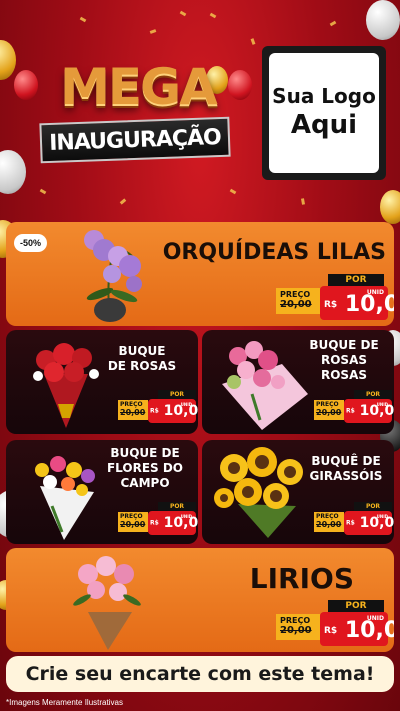 The width and height of the screenshot is (400, 711). I want to click on inauguracao-banner: INAUGURAÇÃO, so click(135, 140).